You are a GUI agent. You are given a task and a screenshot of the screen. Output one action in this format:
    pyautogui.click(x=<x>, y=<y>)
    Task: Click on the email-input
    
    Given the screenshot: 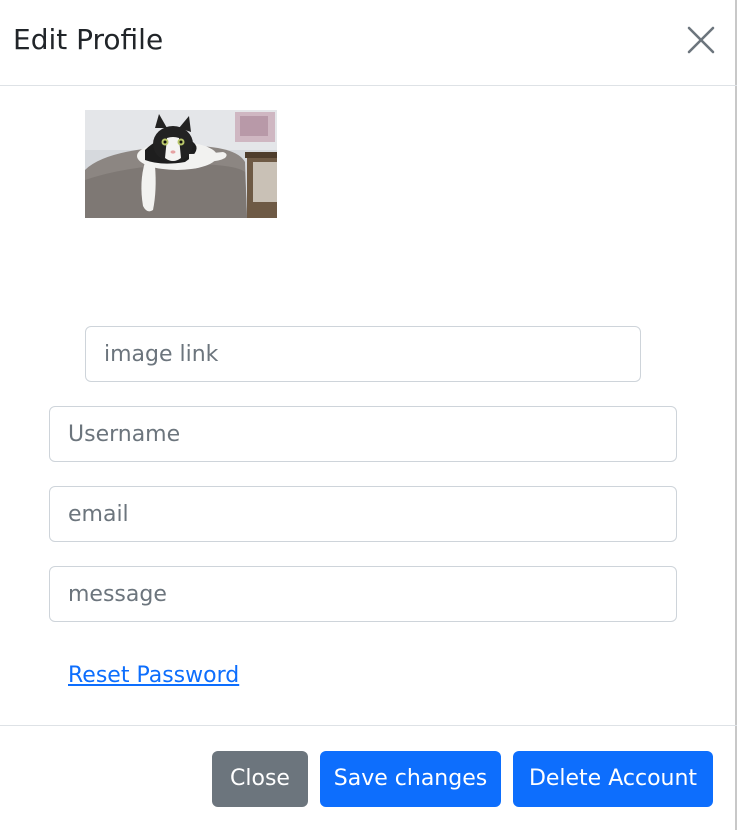 What is the action you would take?
    pyautogui.click(x=363, y=514)
    